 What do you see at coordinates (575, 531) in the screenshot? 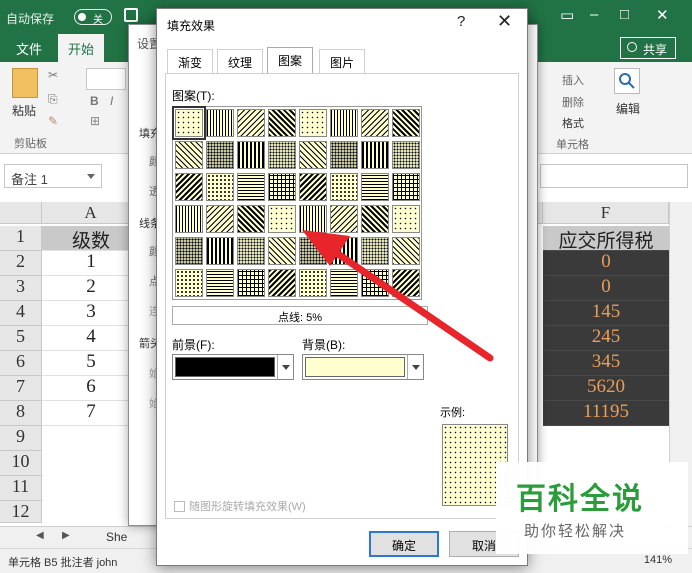
I see `watermark-subtitle: 助你轻松解决` at bounding box center [575, 531].